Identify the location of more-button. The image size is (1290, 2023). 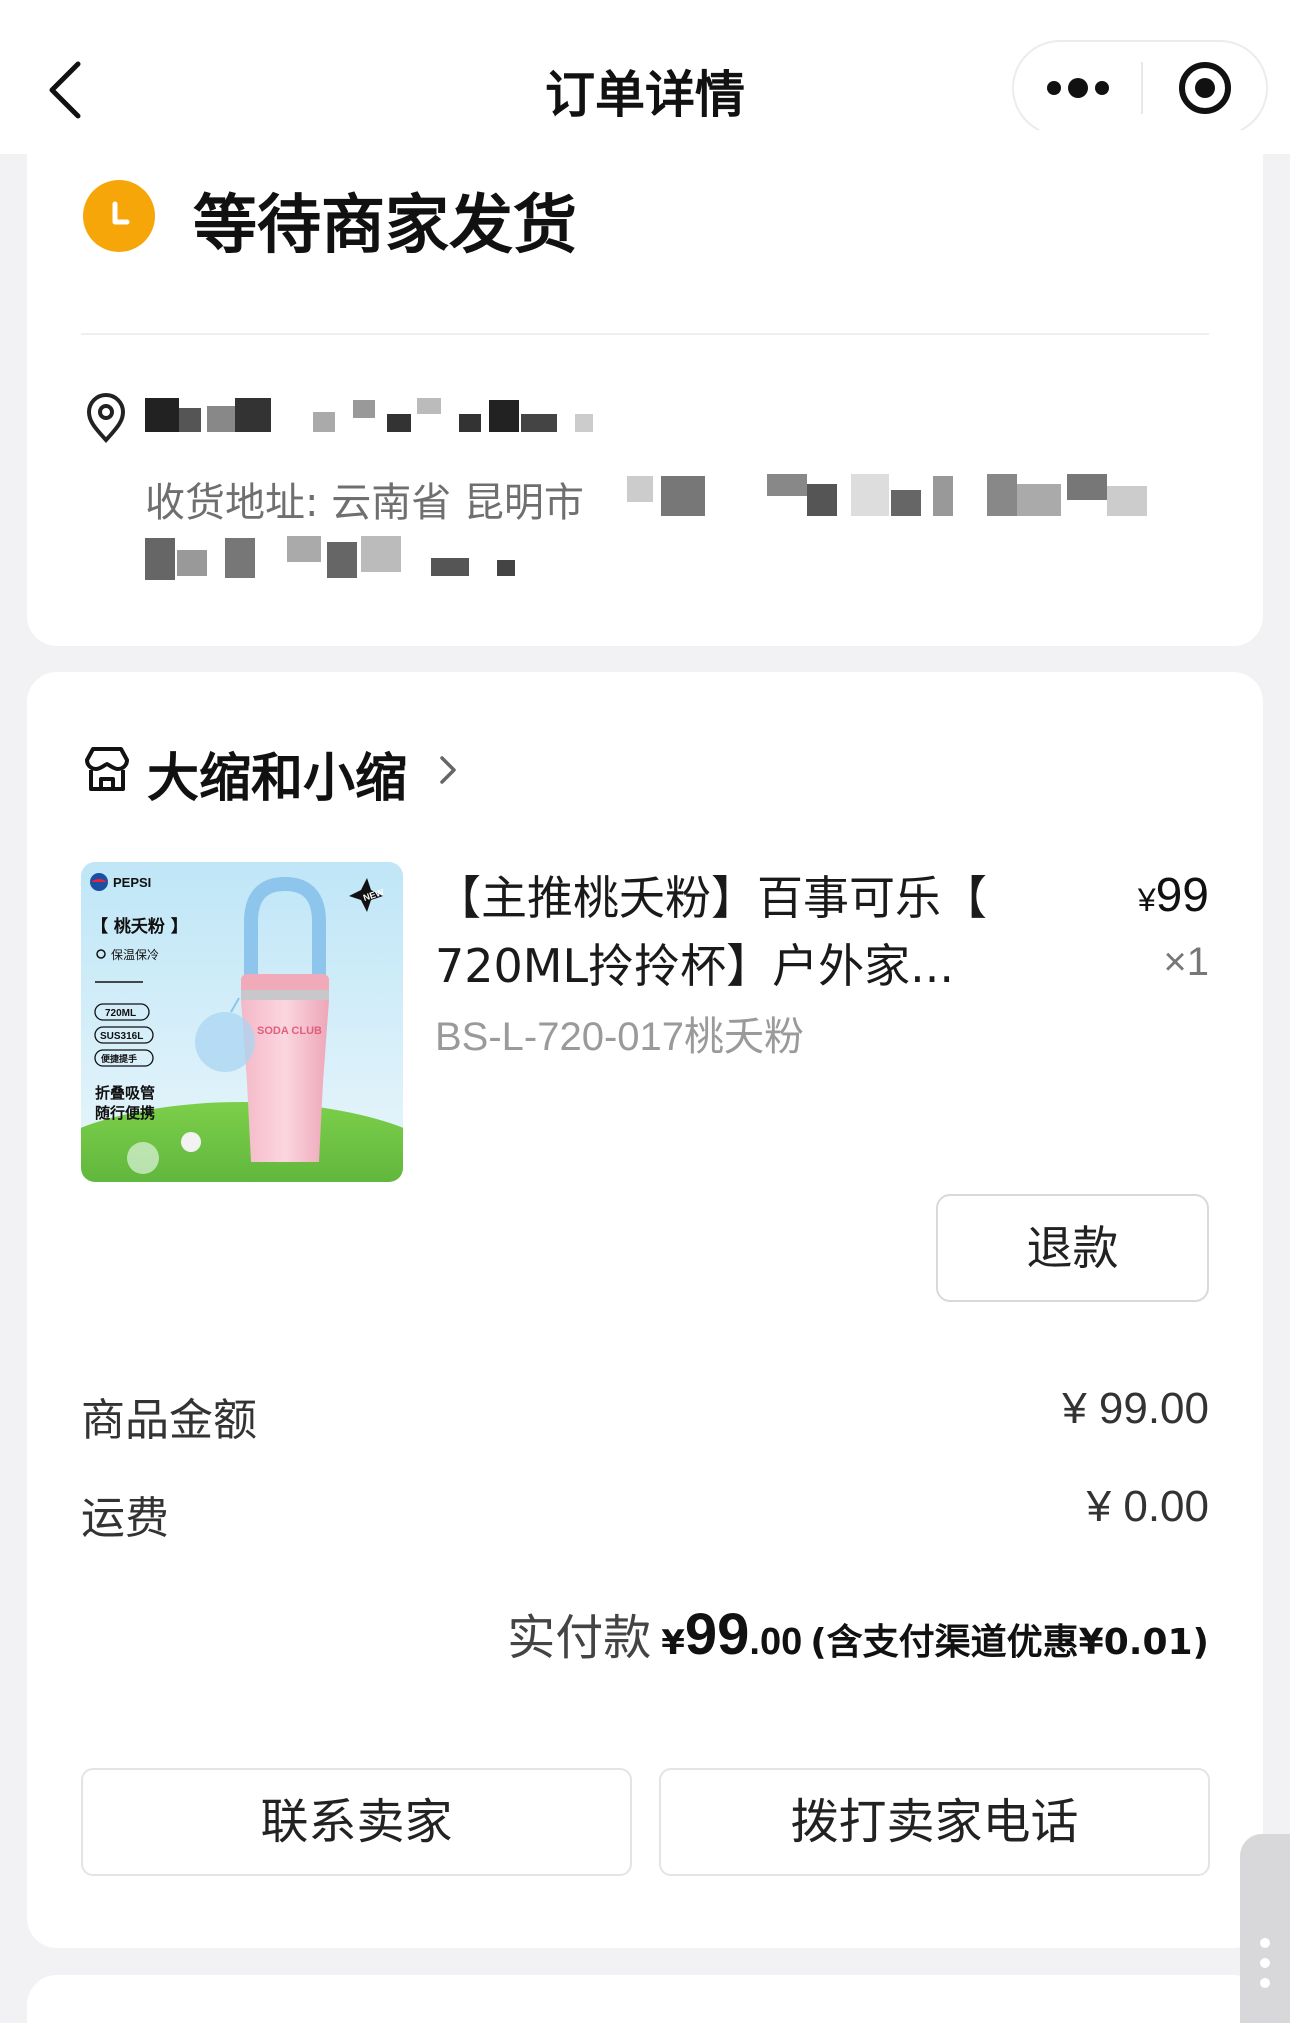
(1077, 88).